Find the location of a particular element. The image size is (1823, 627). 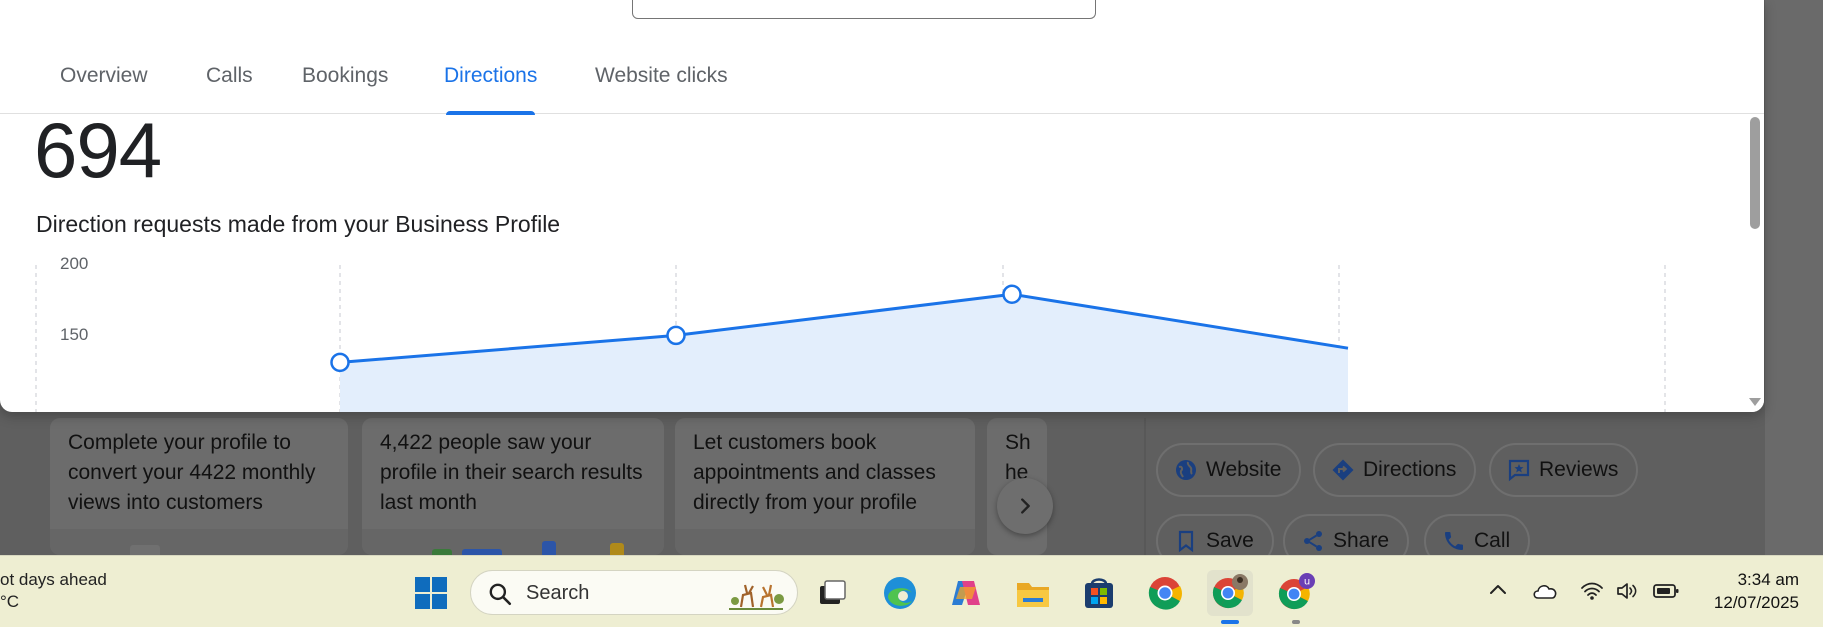

website-chip-label: Website is located at coordinates (1244, 469).